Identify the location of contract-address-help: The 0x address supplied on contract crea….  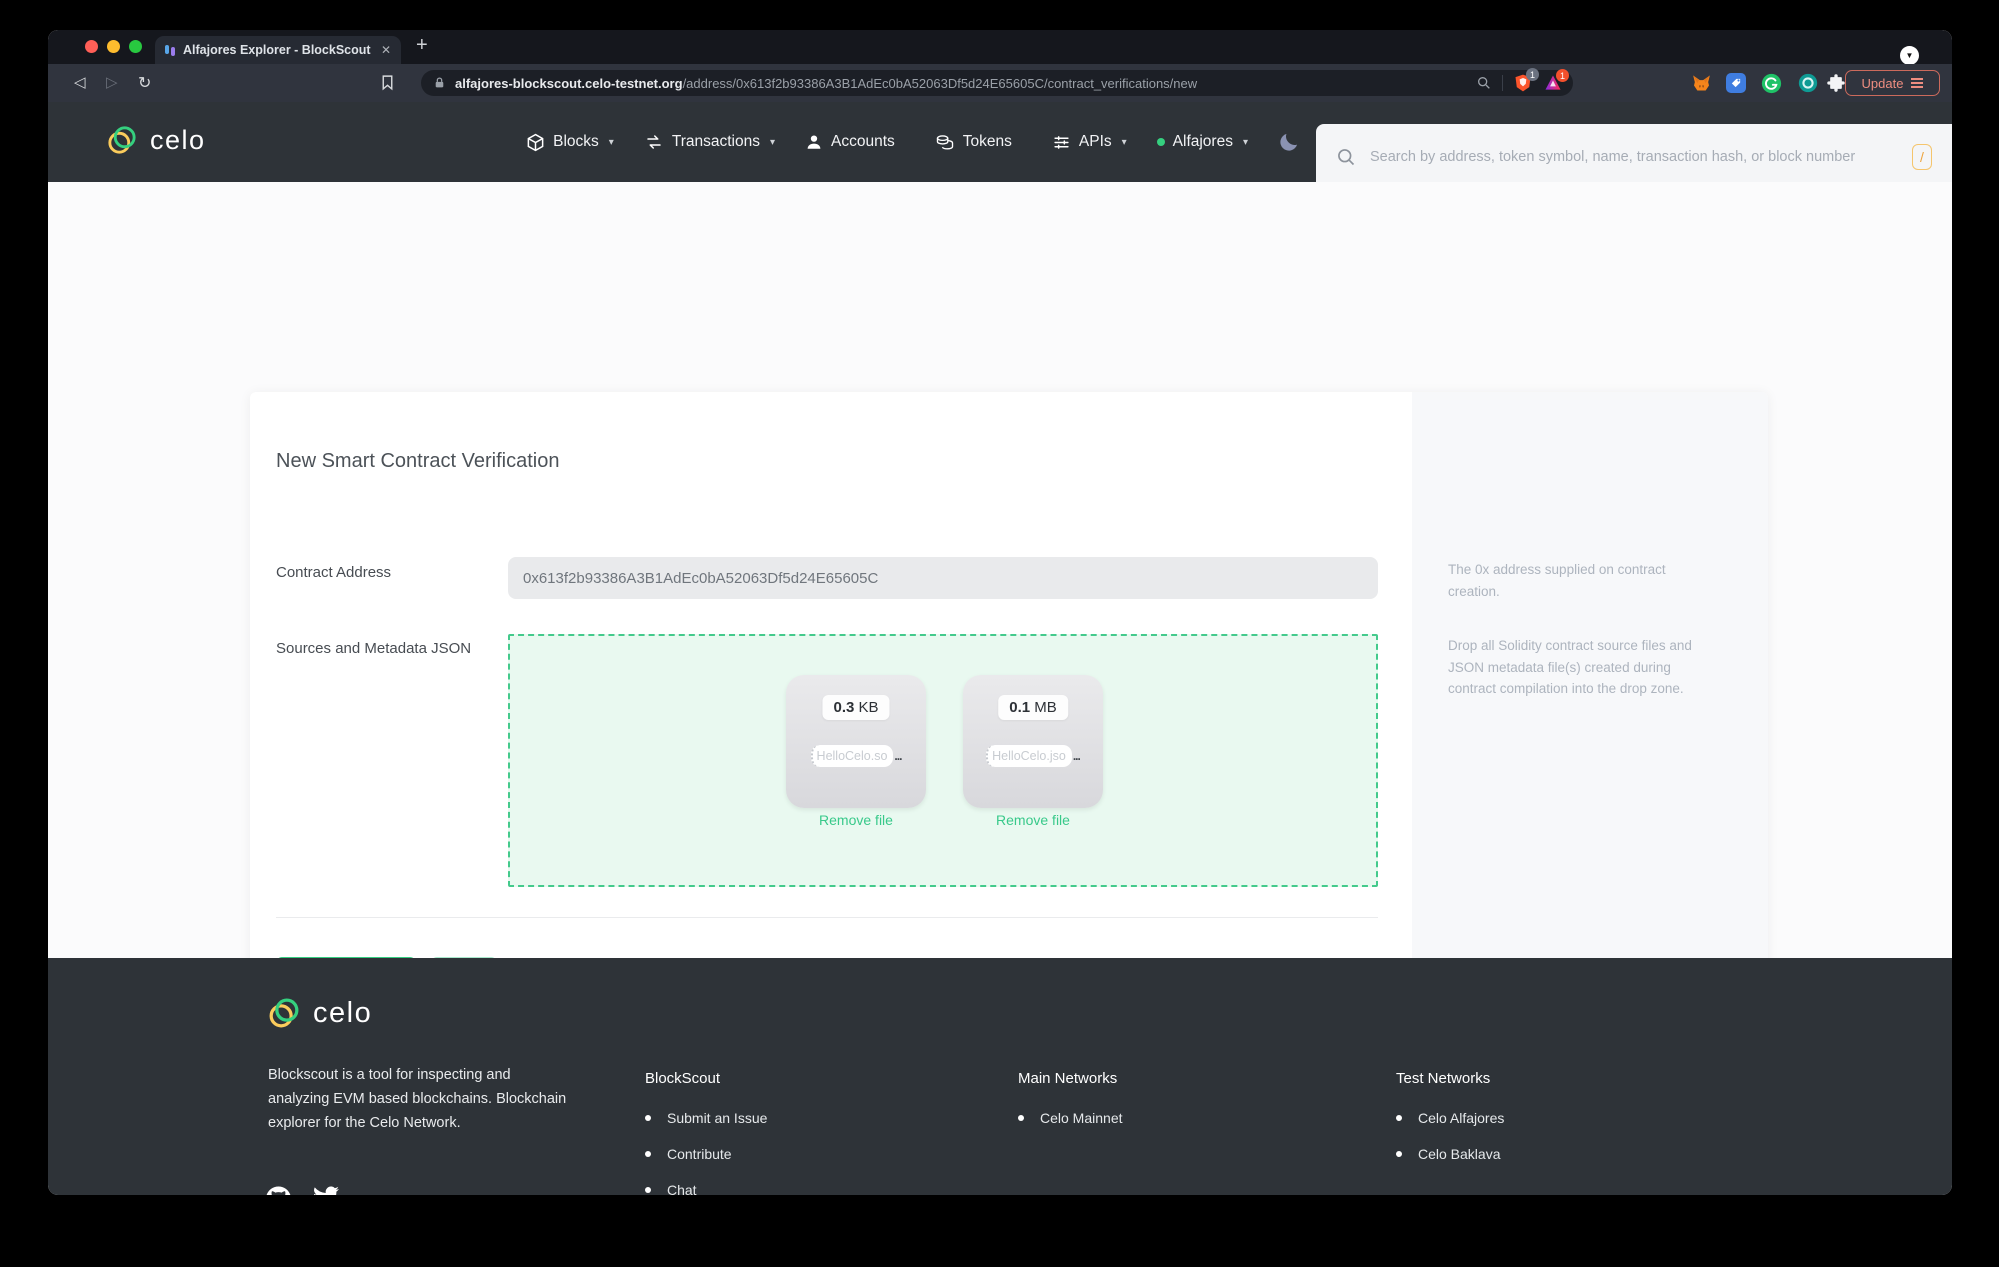
(1557, 580).